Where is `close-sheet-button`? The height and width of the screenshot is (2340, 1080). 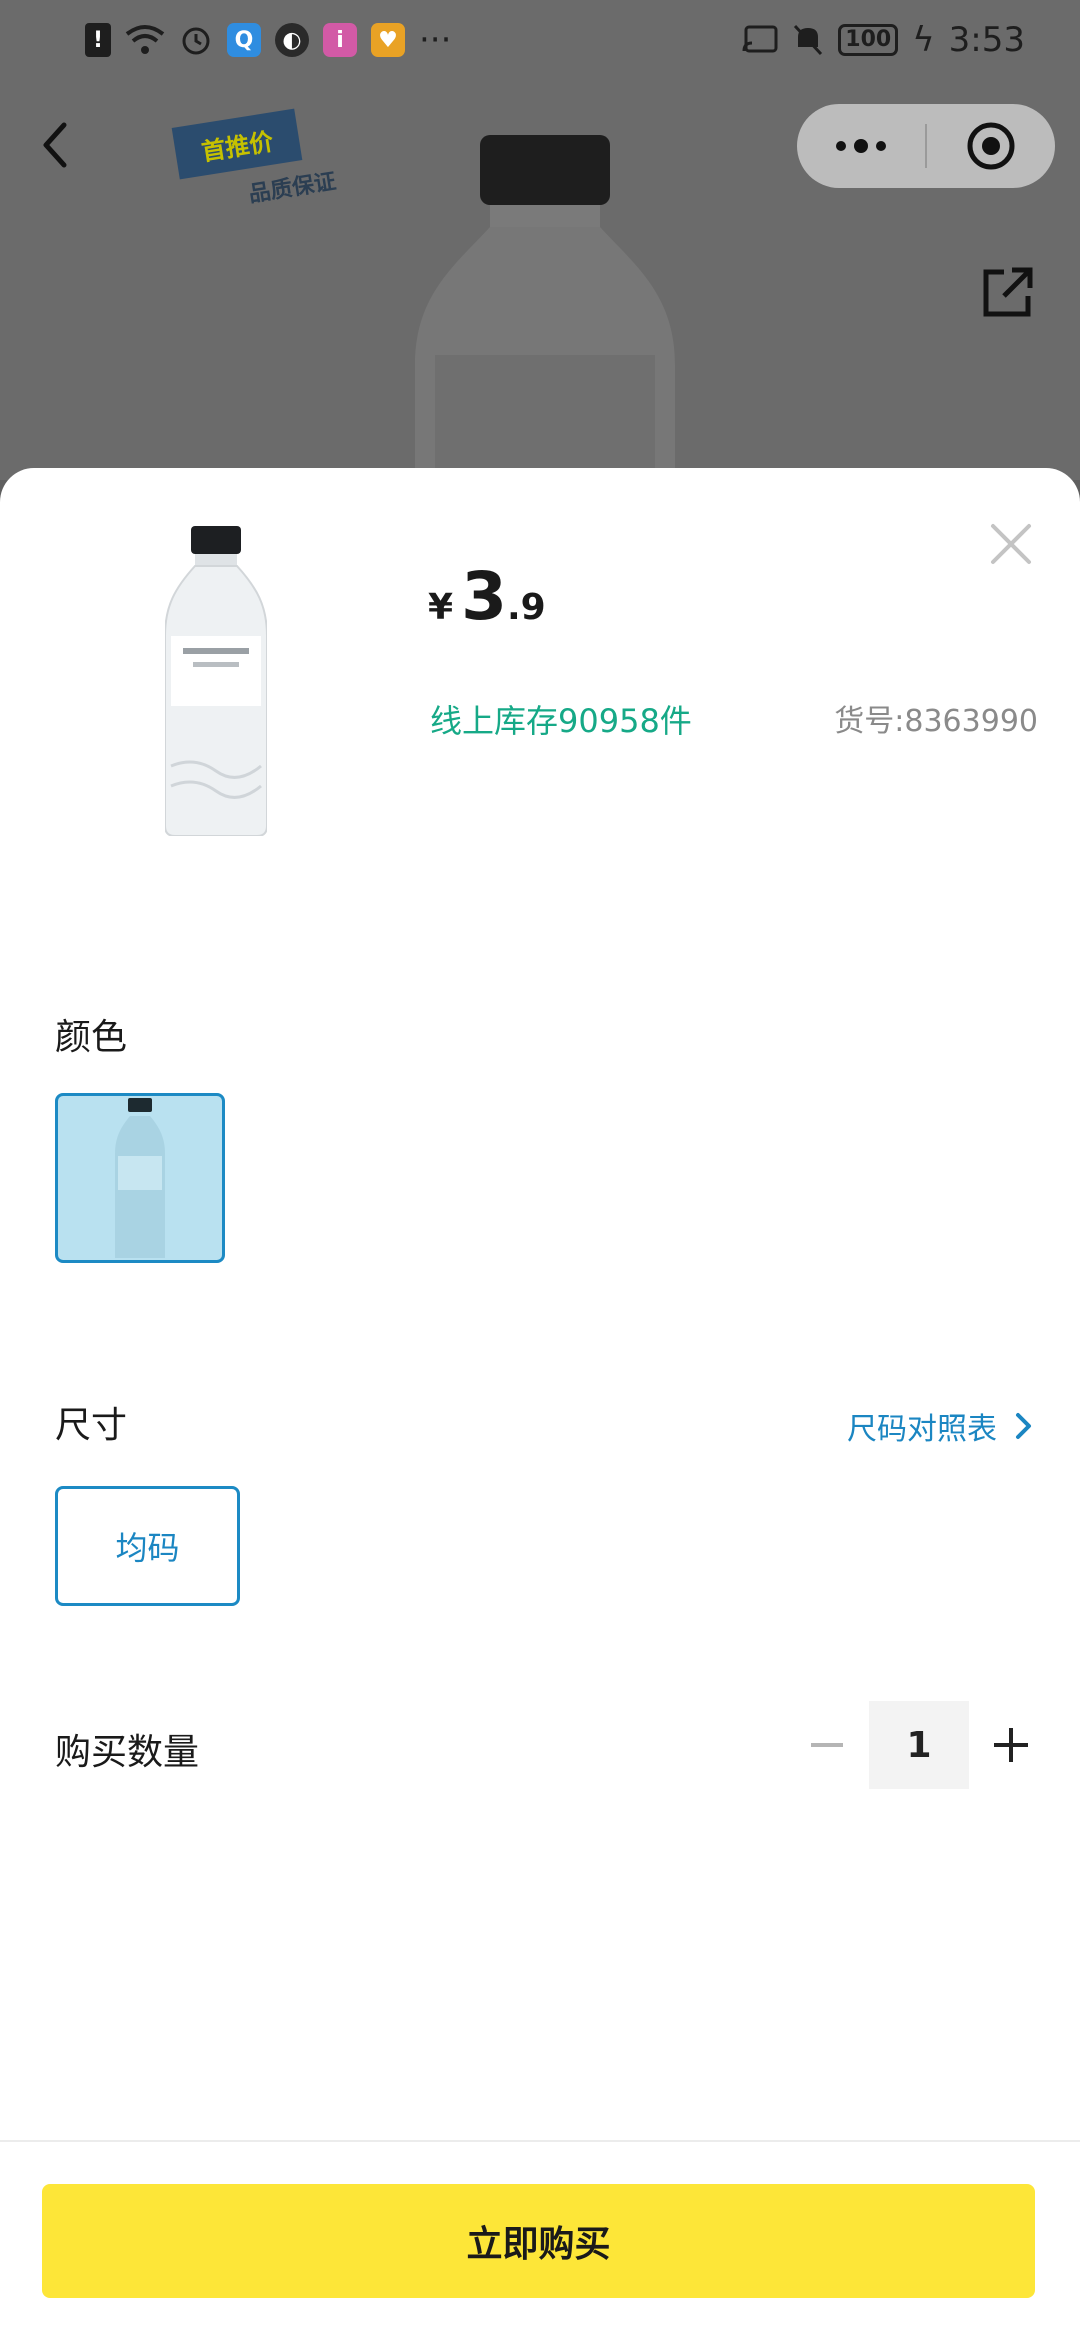
close-sheet-button is located at coordinates (1011, 544).